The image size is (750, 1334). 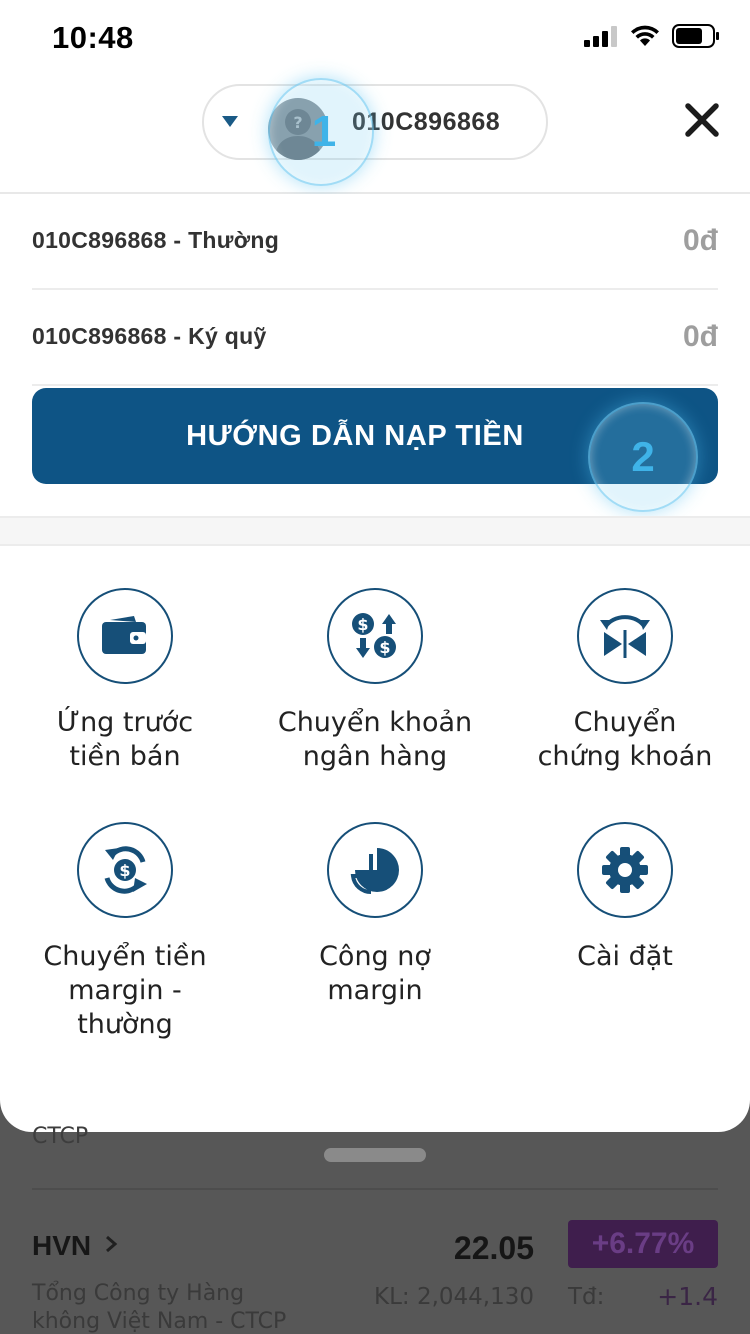 I want to click on account-row-margin: 010C896868 - Ký quỹ 0đ, so click(x=375, y=338).